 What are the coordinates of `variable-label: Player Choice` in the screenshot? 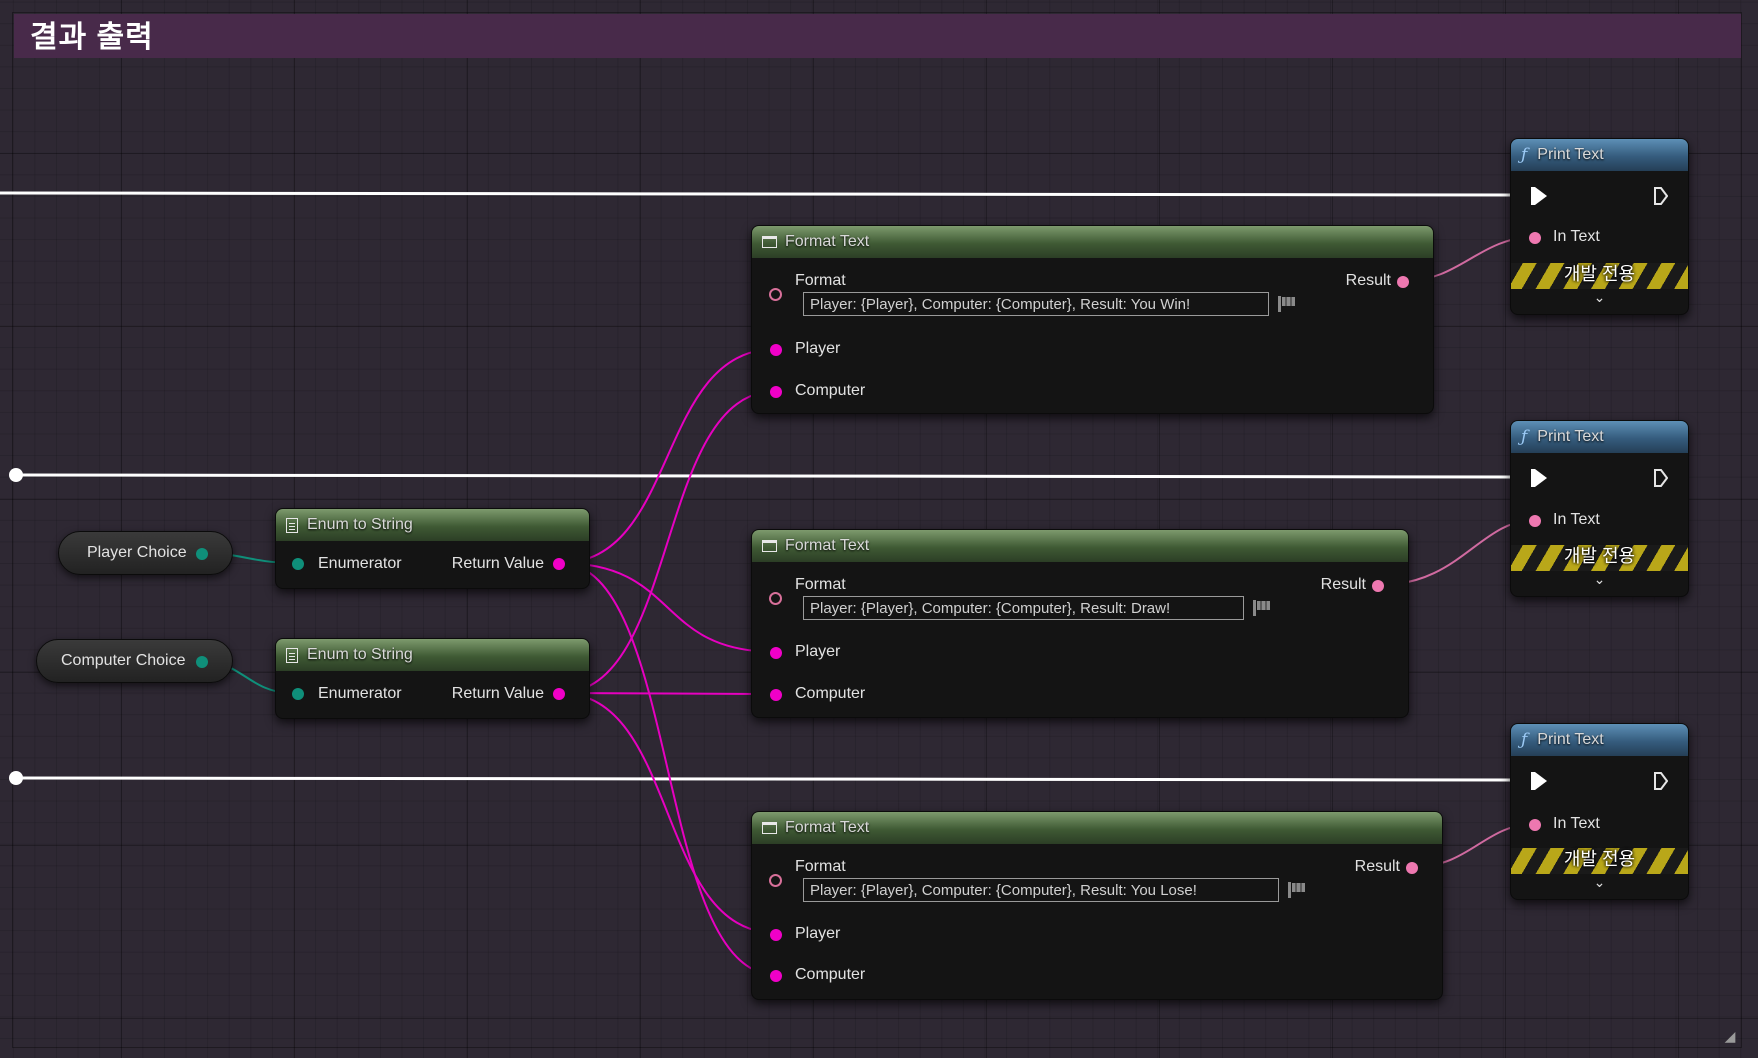 It's located at (137, 552).